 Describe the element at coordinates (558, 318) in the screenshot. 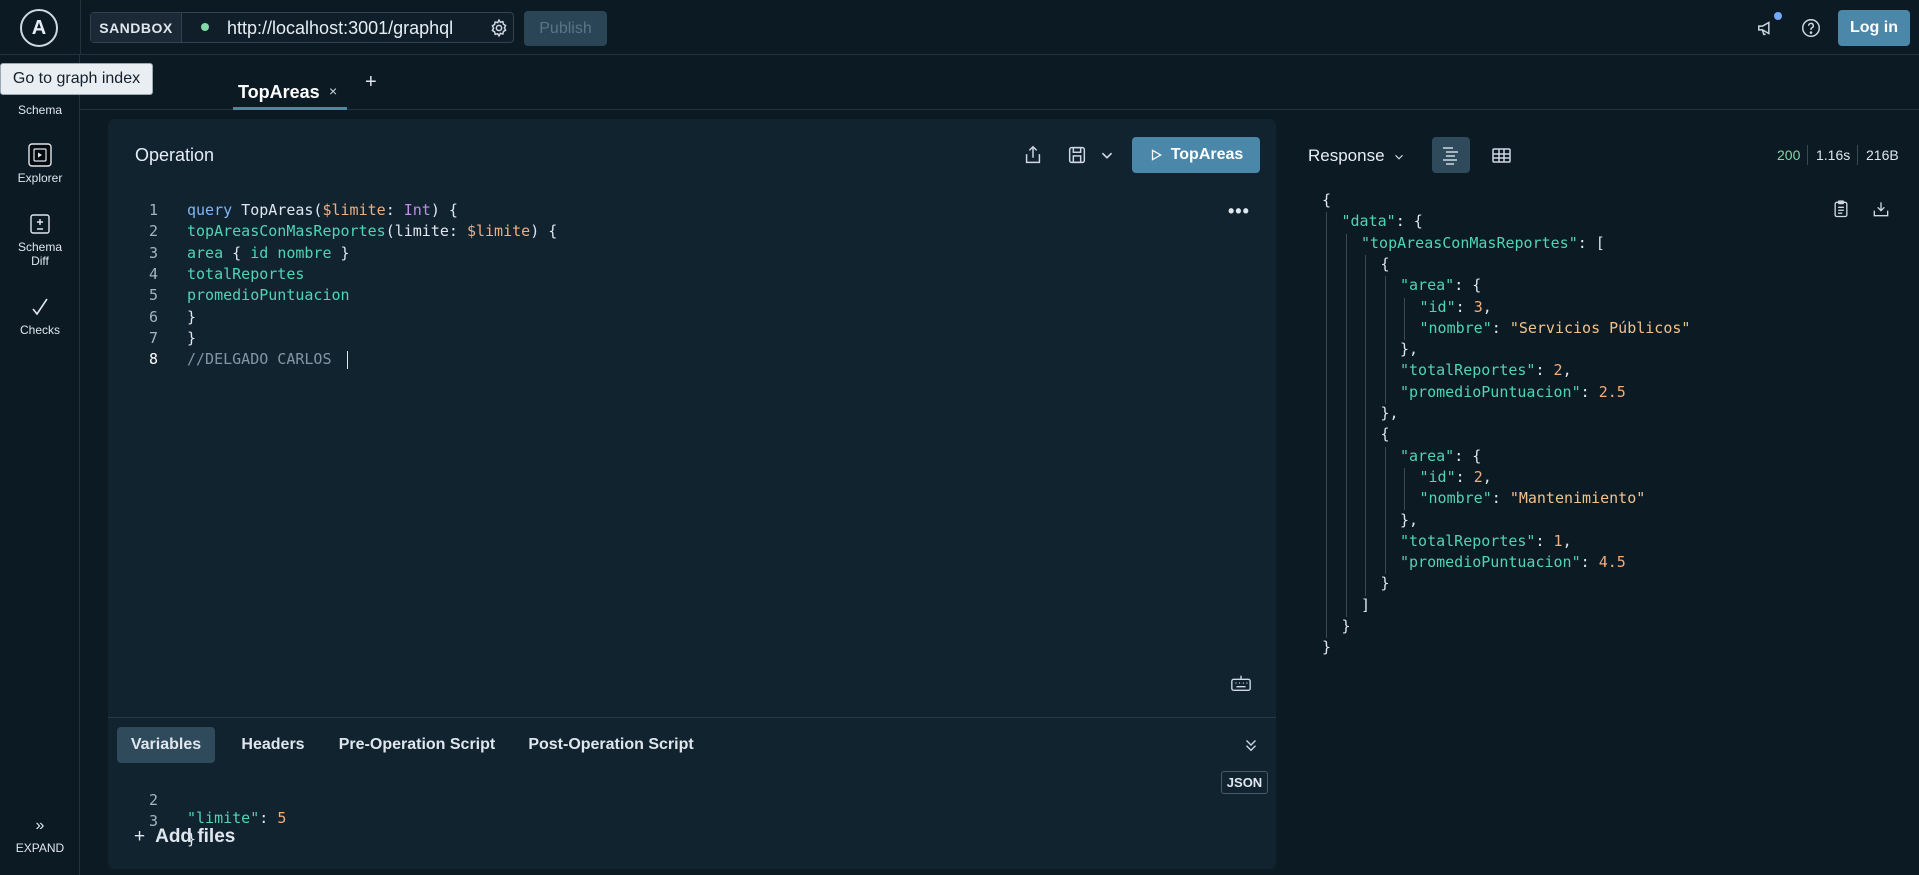

I see `code-line: 6}` at that location.